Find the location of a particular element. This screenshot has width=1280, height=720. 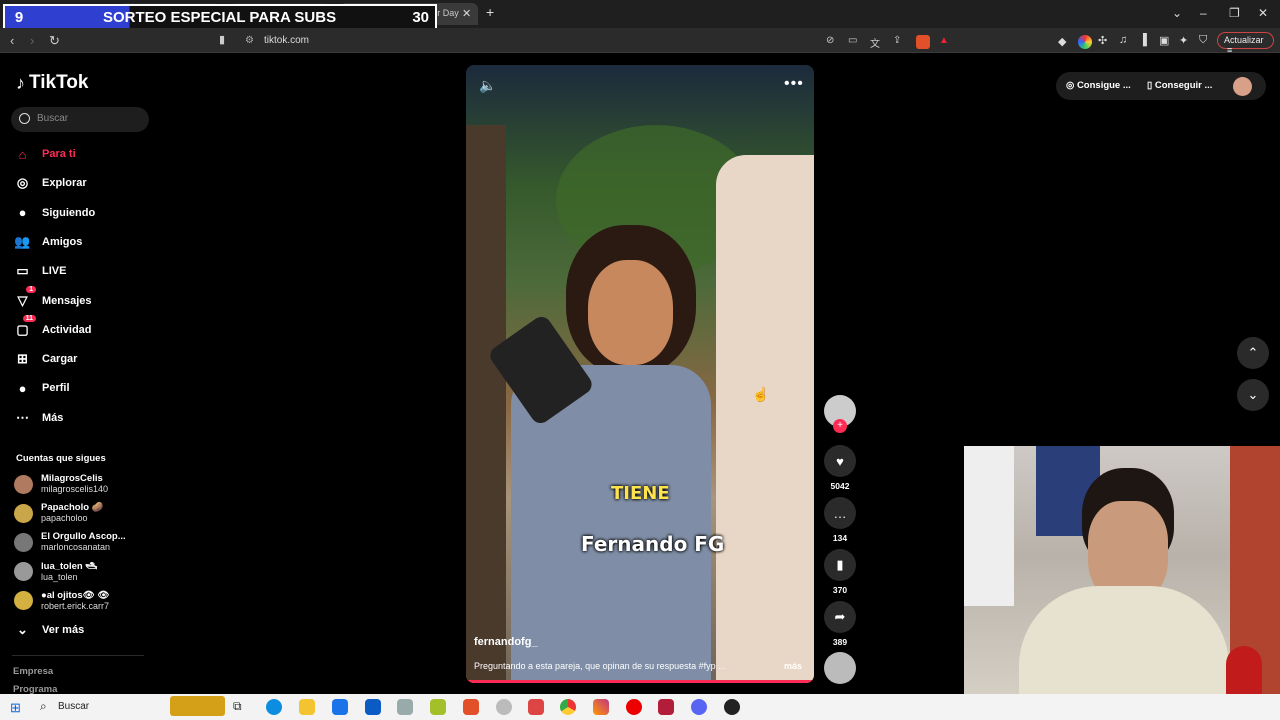

store-icon is located at coordinates (340, 707).